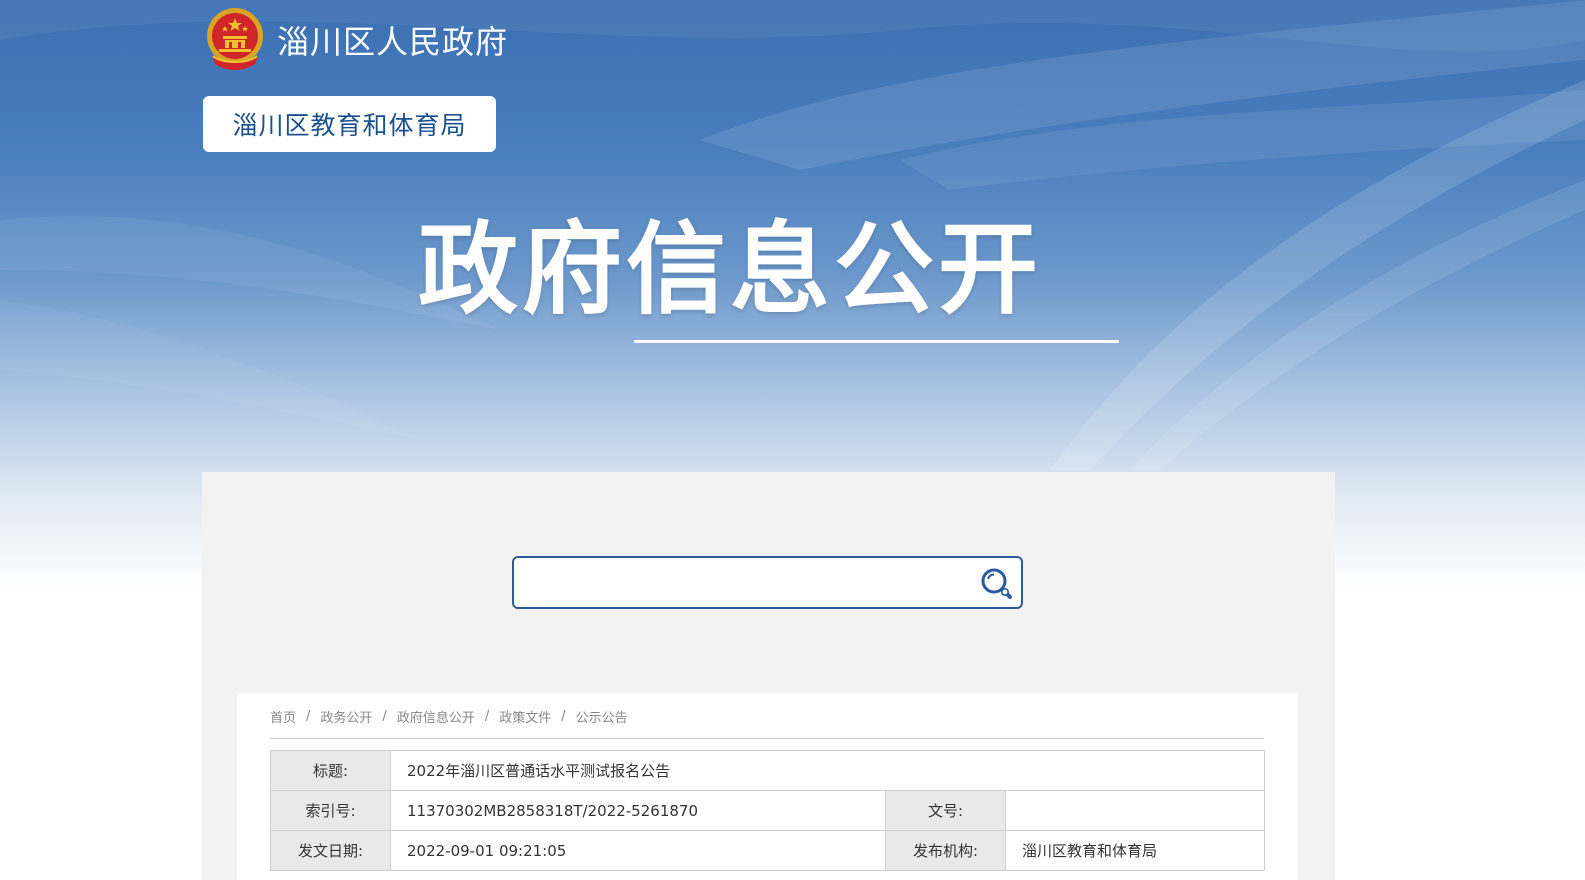  What do you see at coordinates (997, 584) in the screenshot?
I see `search-icon` at bounding box center [997, 584].